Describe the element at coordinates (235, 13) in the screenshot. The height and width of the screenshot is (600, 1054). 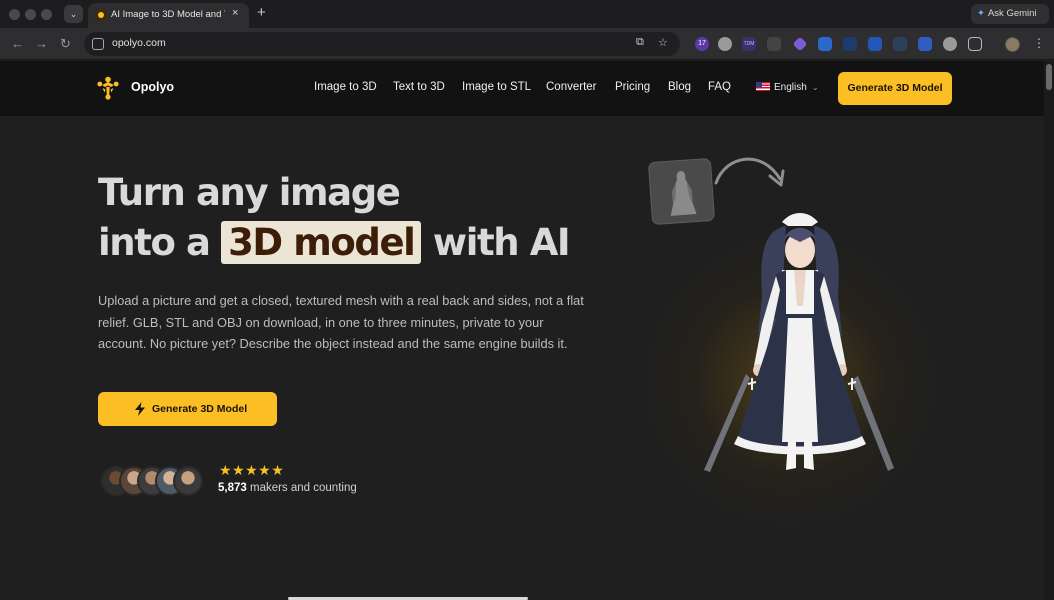
I see `tab-close-icon: ×` at that location.